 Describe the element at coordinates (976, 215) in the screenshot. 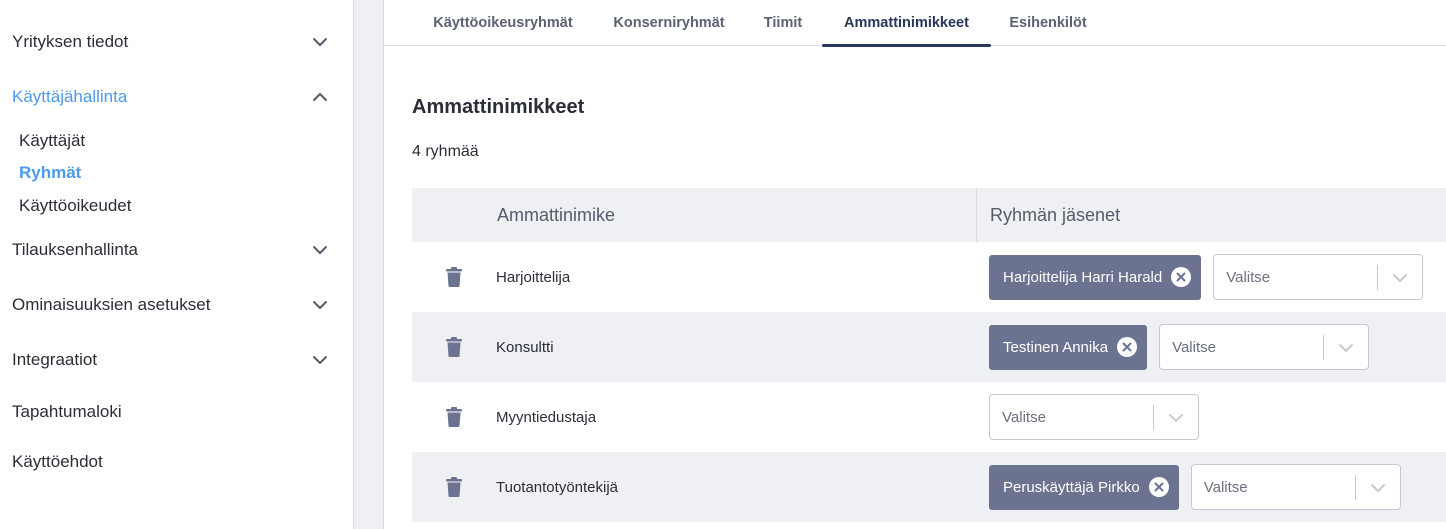

I see `column-divider` at that location.